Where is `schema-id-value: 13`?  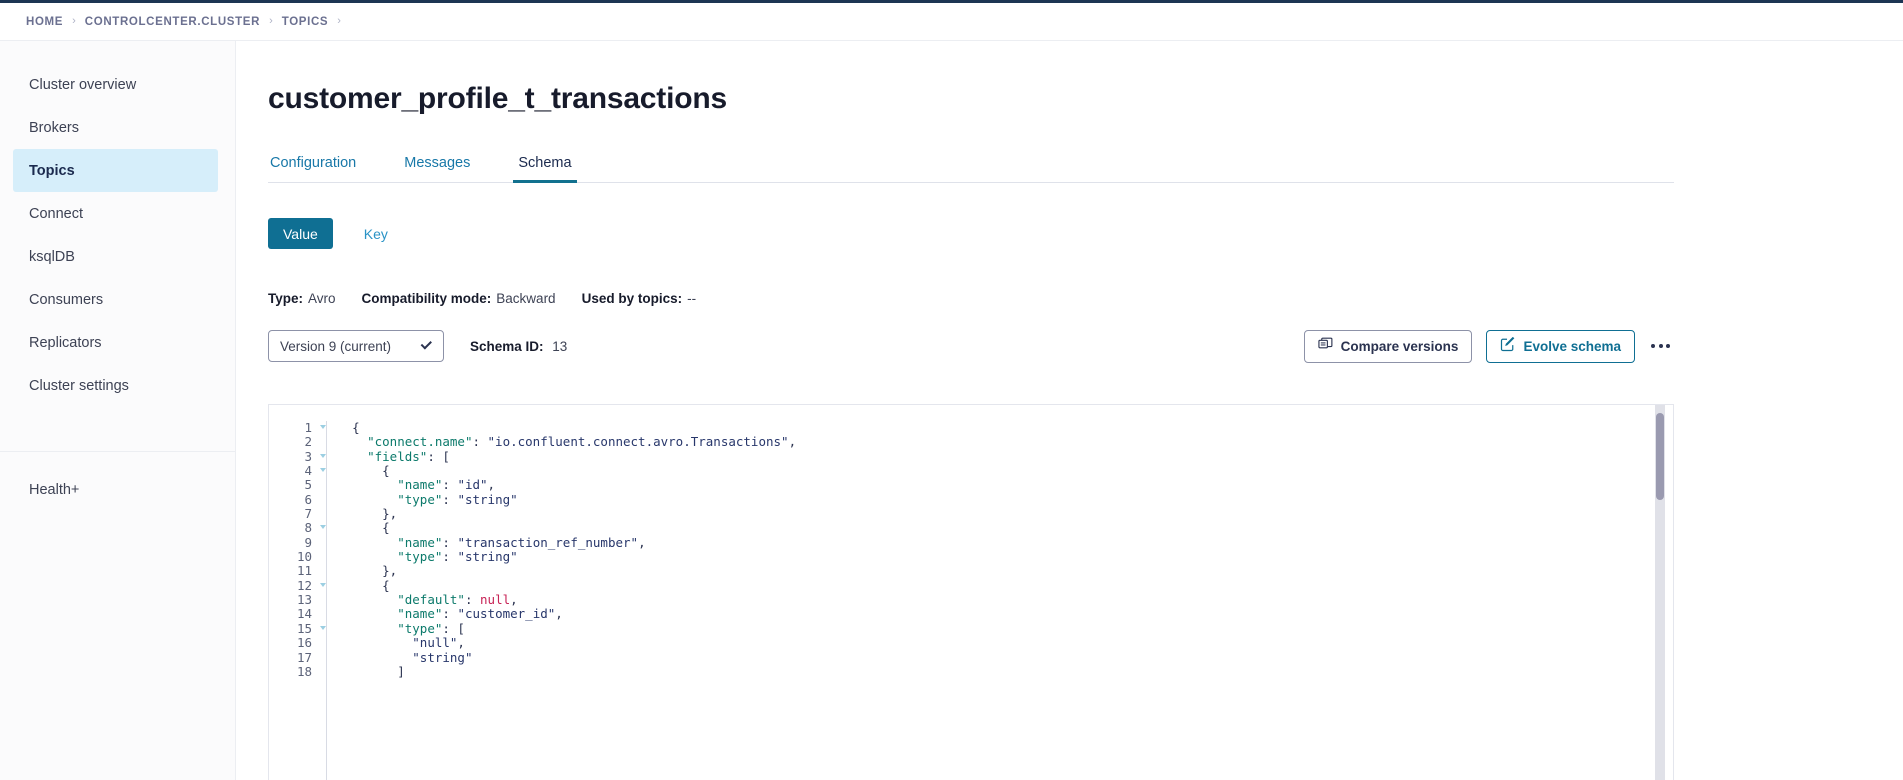
schema-id-value: 13 is located at coordinates (560, 346).